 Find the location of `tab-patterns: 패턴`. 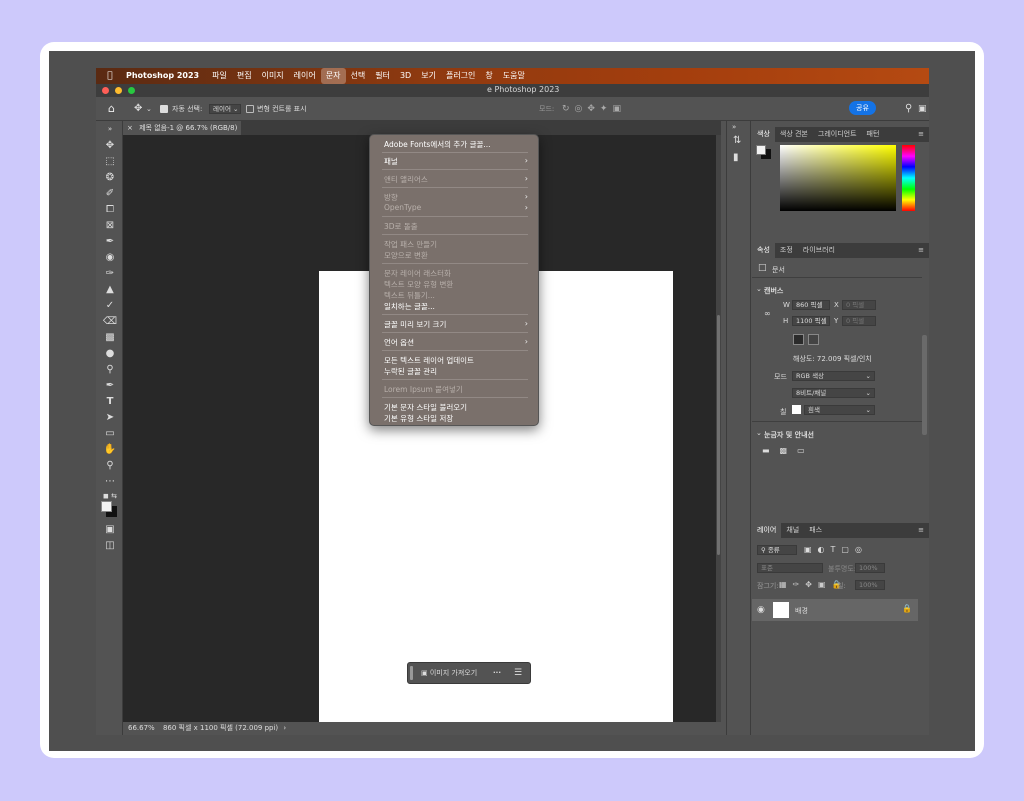

tab-patterns: 패턴 is located at coordinates (873, 134).